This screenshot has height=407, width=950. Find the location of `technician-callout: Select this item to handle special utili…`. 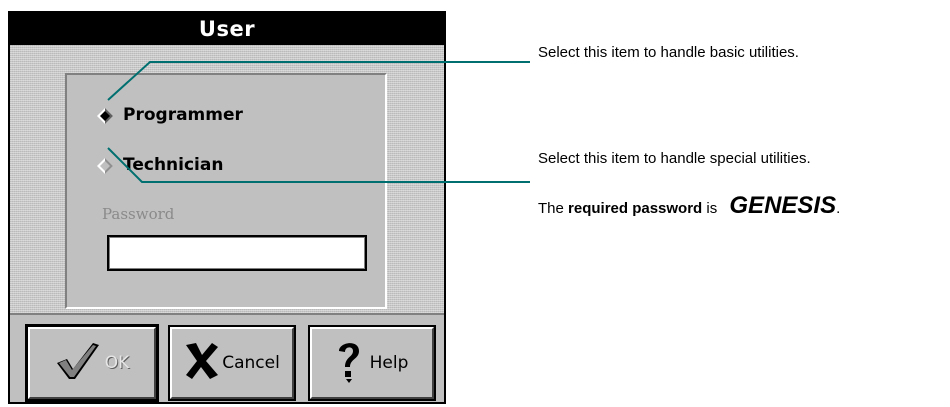

technician-callout: Select this item to handle special utili… is located at coordinates (674, 158).